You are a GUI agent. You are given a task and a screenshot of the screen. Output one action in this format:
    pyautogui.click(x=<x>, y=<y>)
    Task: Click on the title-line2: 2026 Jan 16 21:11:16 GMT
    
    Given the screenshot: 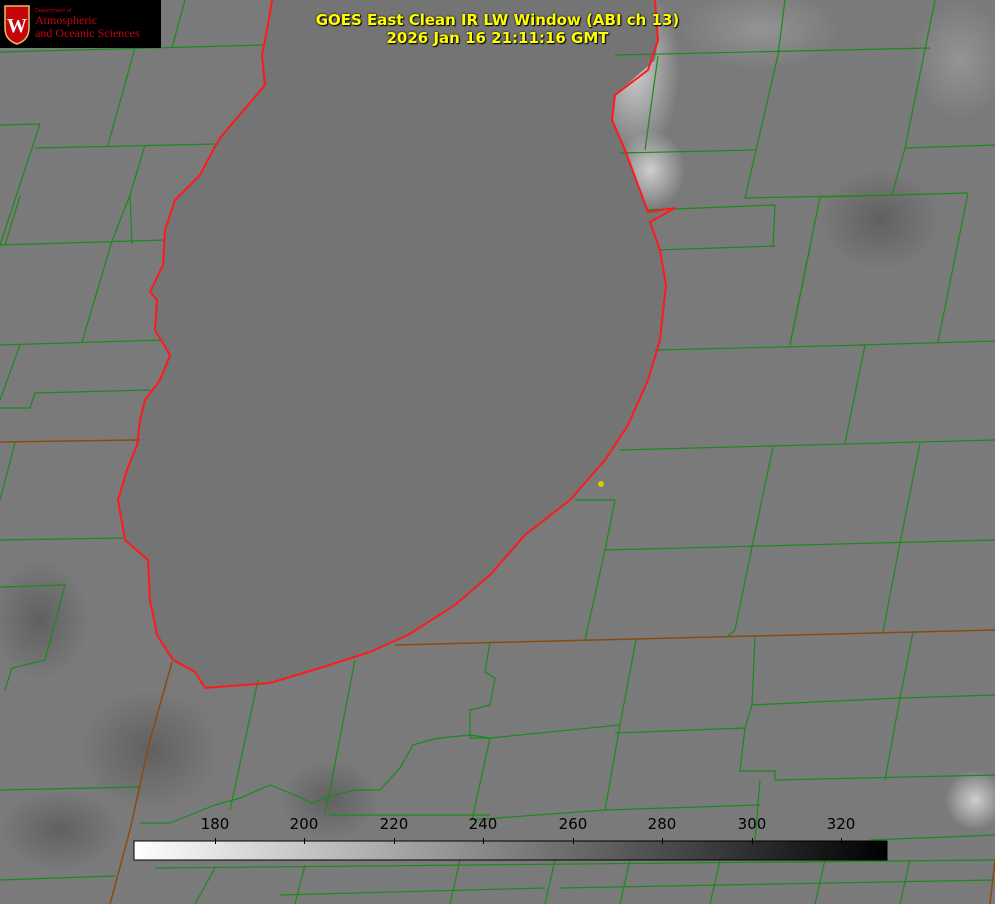 What is the action you would take?
    pyautogui.click(x=497, y=38)
    